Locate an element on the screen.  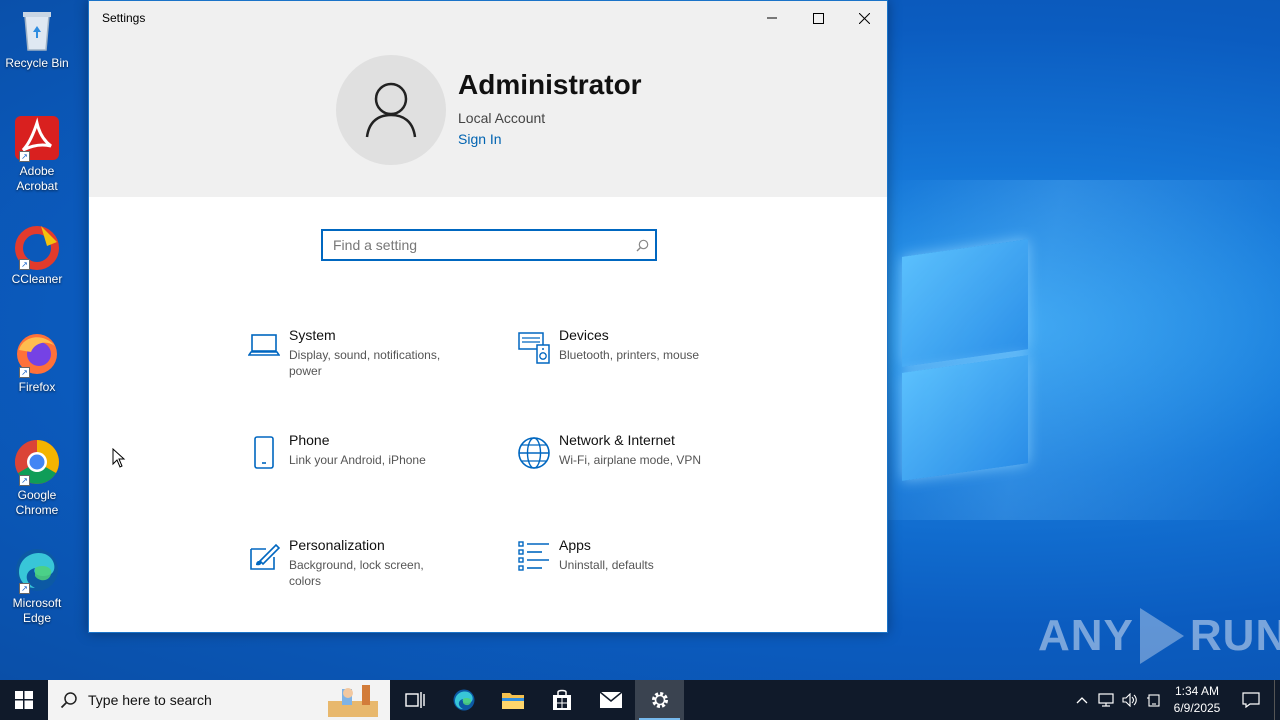
account-name: Administrator is located at coordinates (550, 84).